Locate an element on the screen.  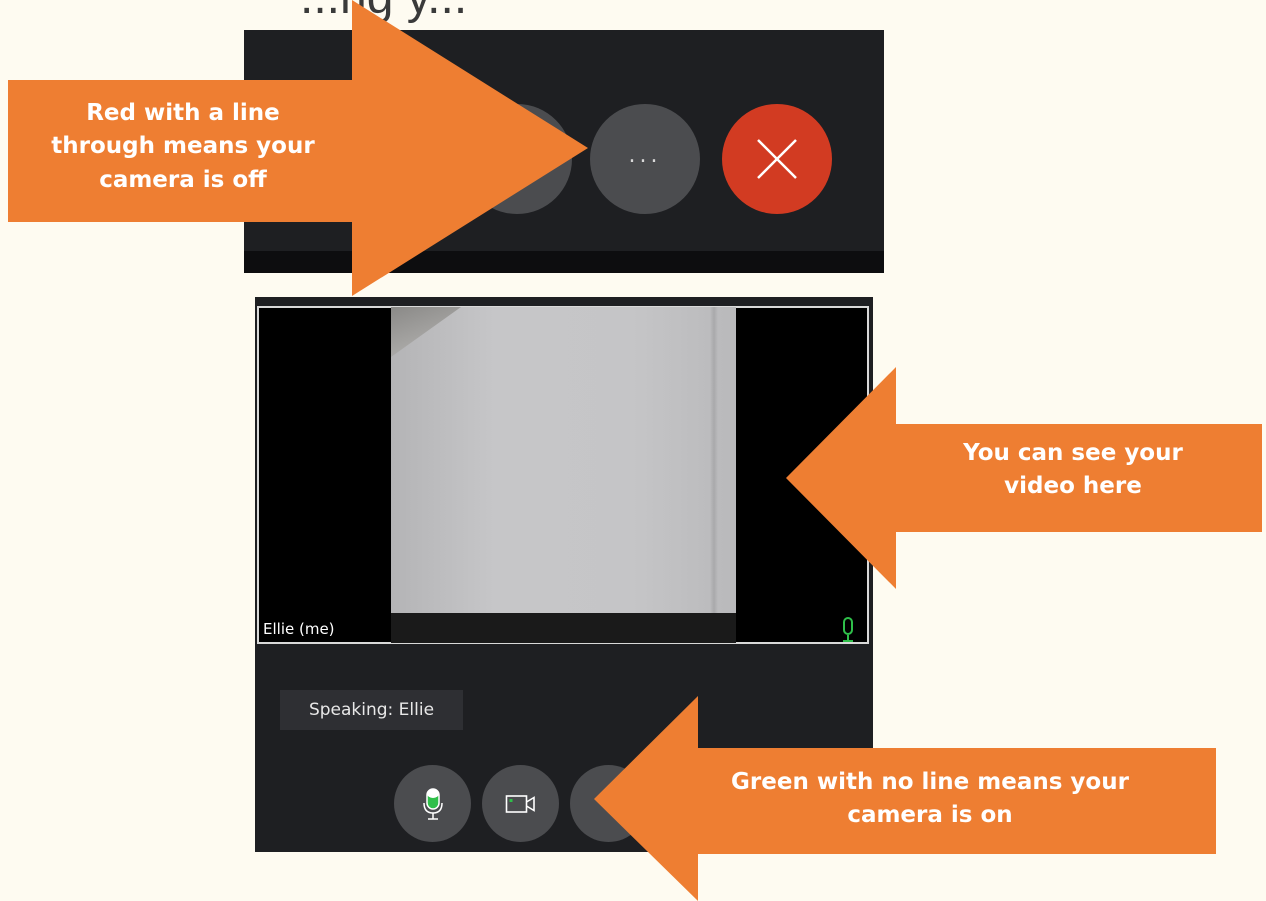
camera-on-icon is located at coordinates (520, 803).